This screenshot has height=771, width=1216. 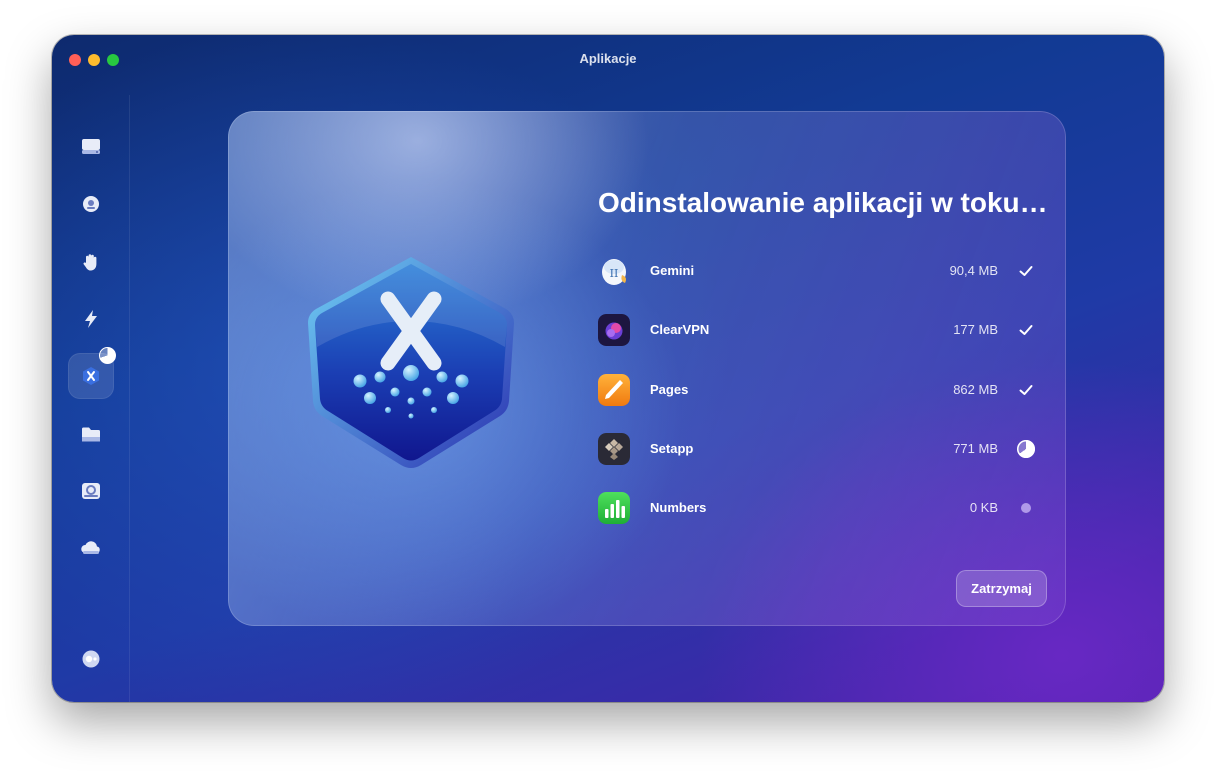 What do you see at coordinates (816, 330) in the screenshot?
I see `list-item: ClearVPN 177 MB` at bounding box center [816, 330].